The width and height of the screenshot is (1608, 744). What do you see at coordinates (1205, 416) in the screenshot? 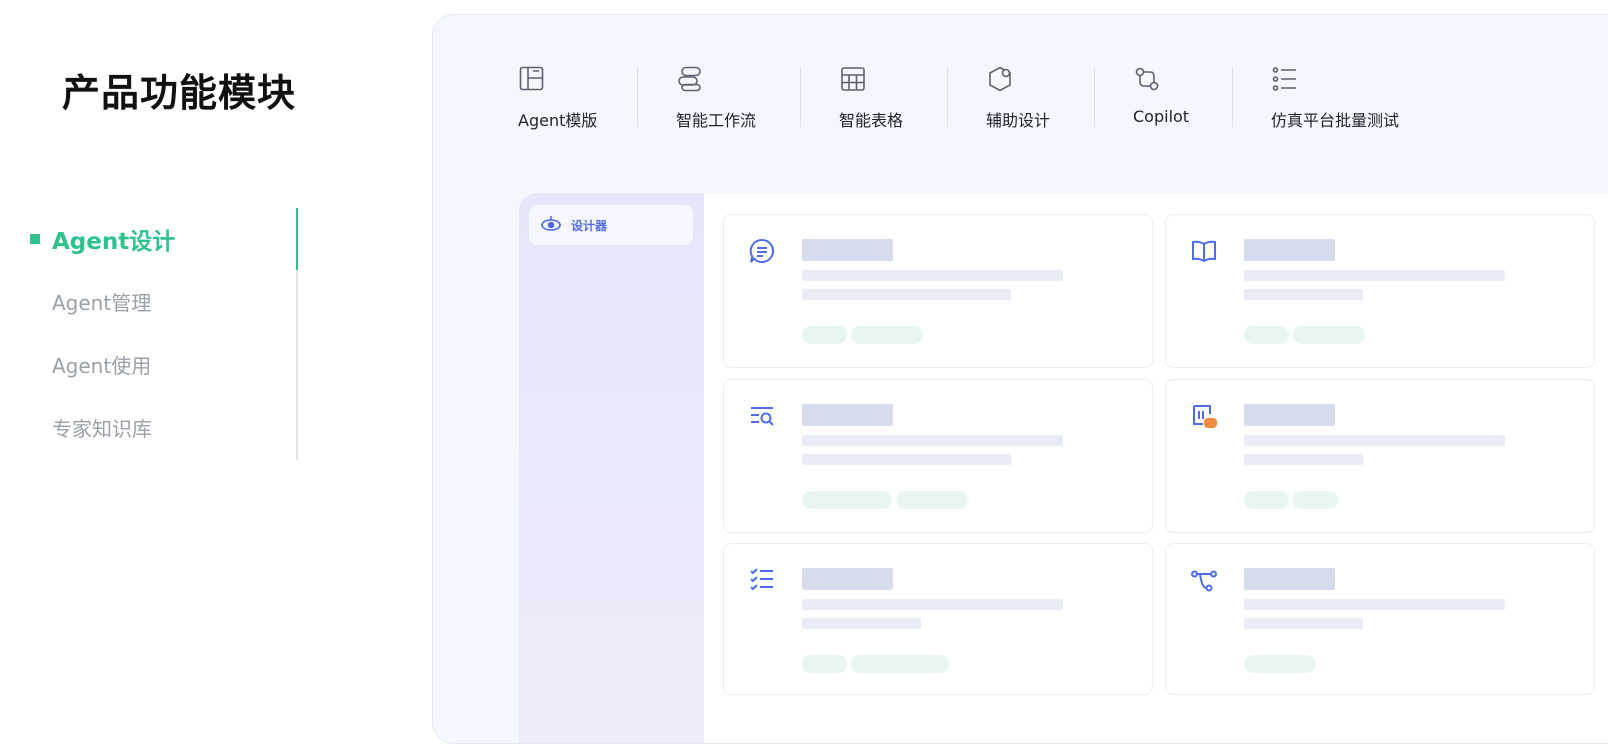
I see `api-tool-icon` at bounding box center [1205, 416].